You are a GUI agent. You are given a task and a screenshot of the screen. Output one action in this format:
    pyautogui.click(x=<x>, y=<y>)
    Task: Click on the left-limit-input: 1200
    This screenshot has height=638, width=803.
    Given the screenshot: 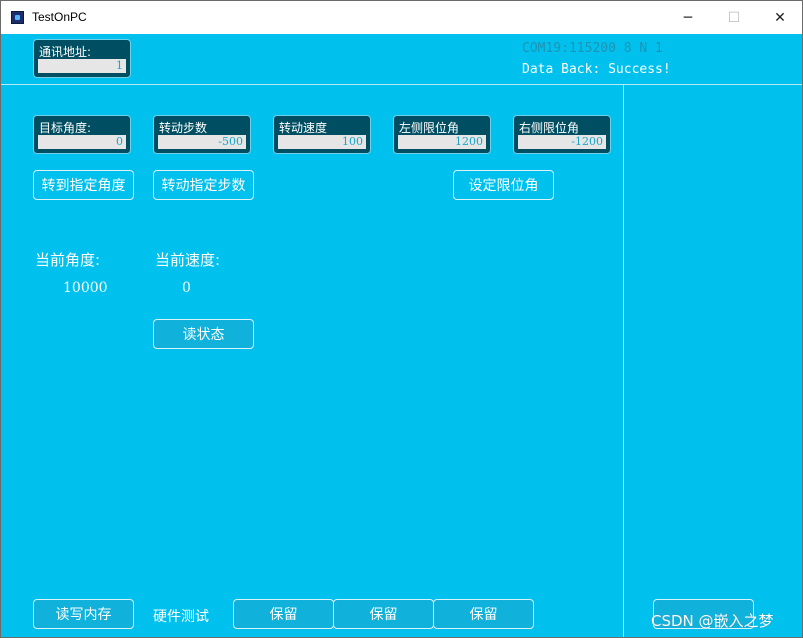 What is the action you would take?
    pyautogui.click(x=442, y=142)
    